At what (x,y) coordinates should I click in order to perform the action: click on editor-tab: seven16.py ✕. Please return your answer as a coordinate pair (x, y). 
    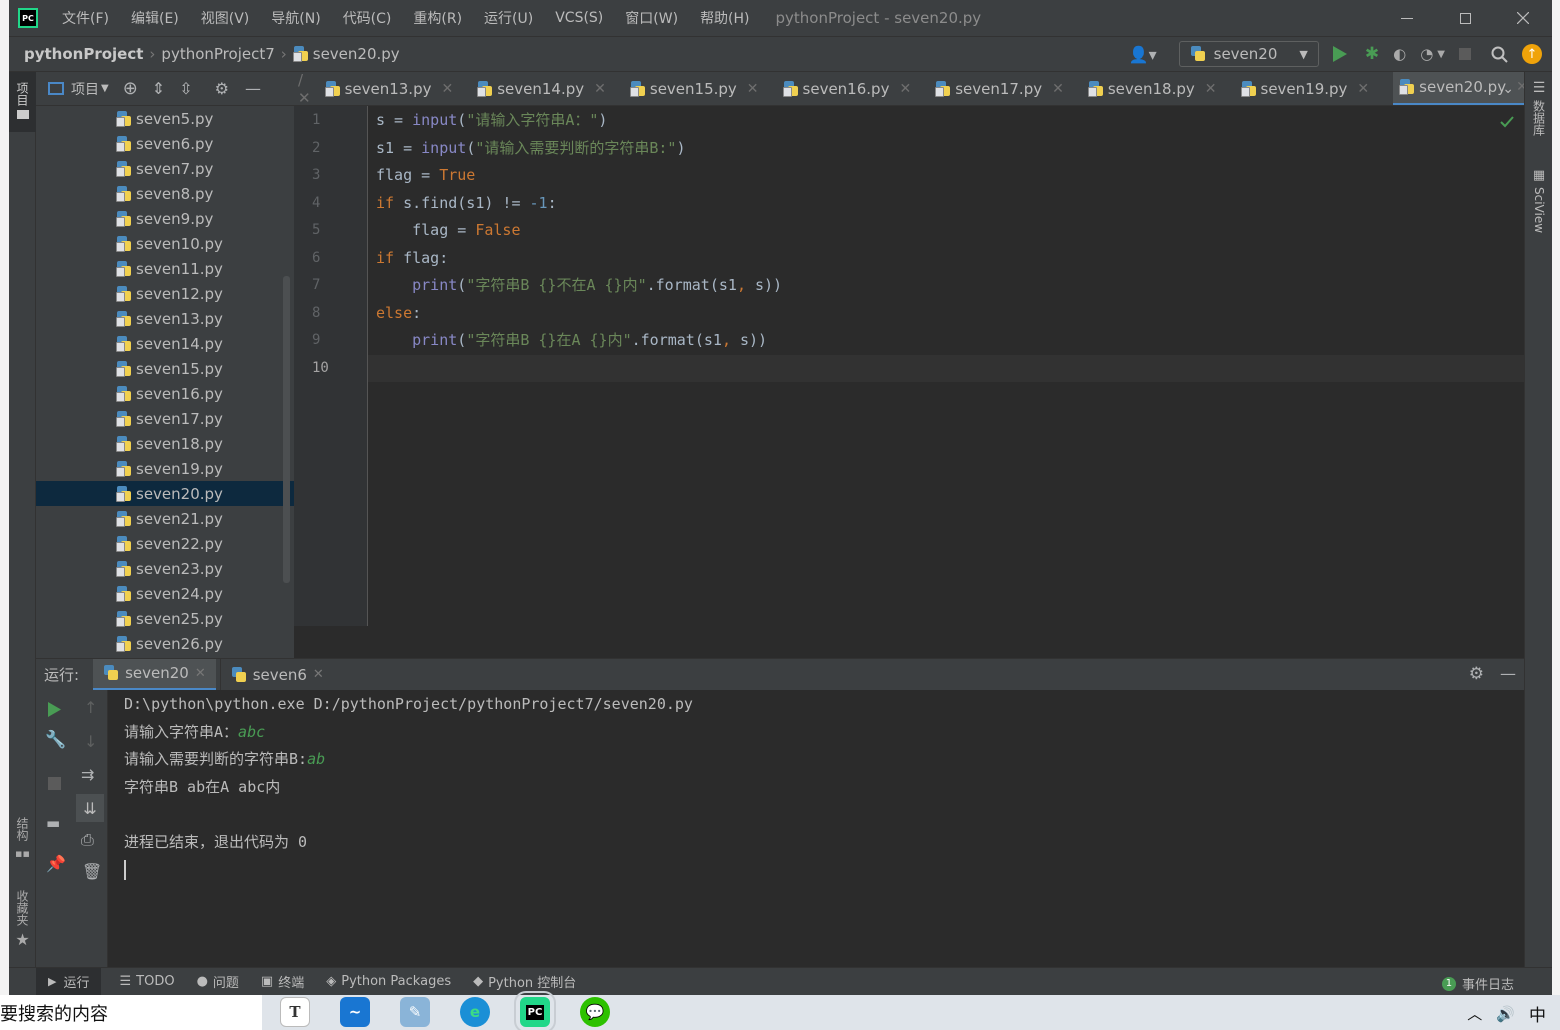
    Looking at the image, I should click on (852, 88).